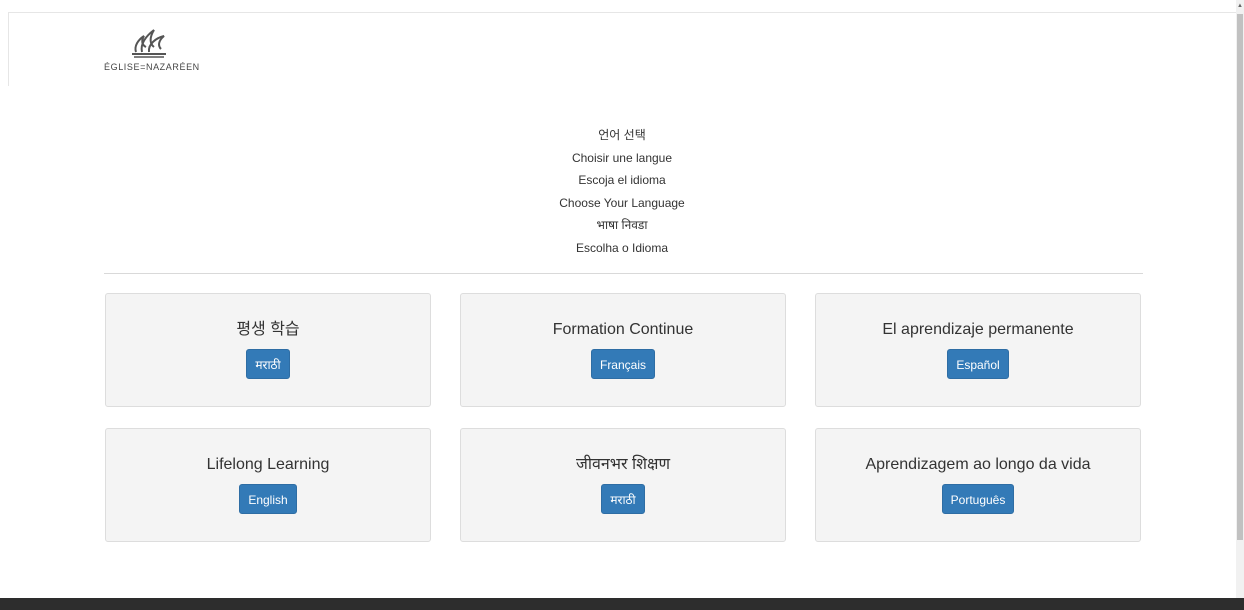 The image size is (1244, 610). I want to click on card-title: 평생 학습, so click(268, 329).